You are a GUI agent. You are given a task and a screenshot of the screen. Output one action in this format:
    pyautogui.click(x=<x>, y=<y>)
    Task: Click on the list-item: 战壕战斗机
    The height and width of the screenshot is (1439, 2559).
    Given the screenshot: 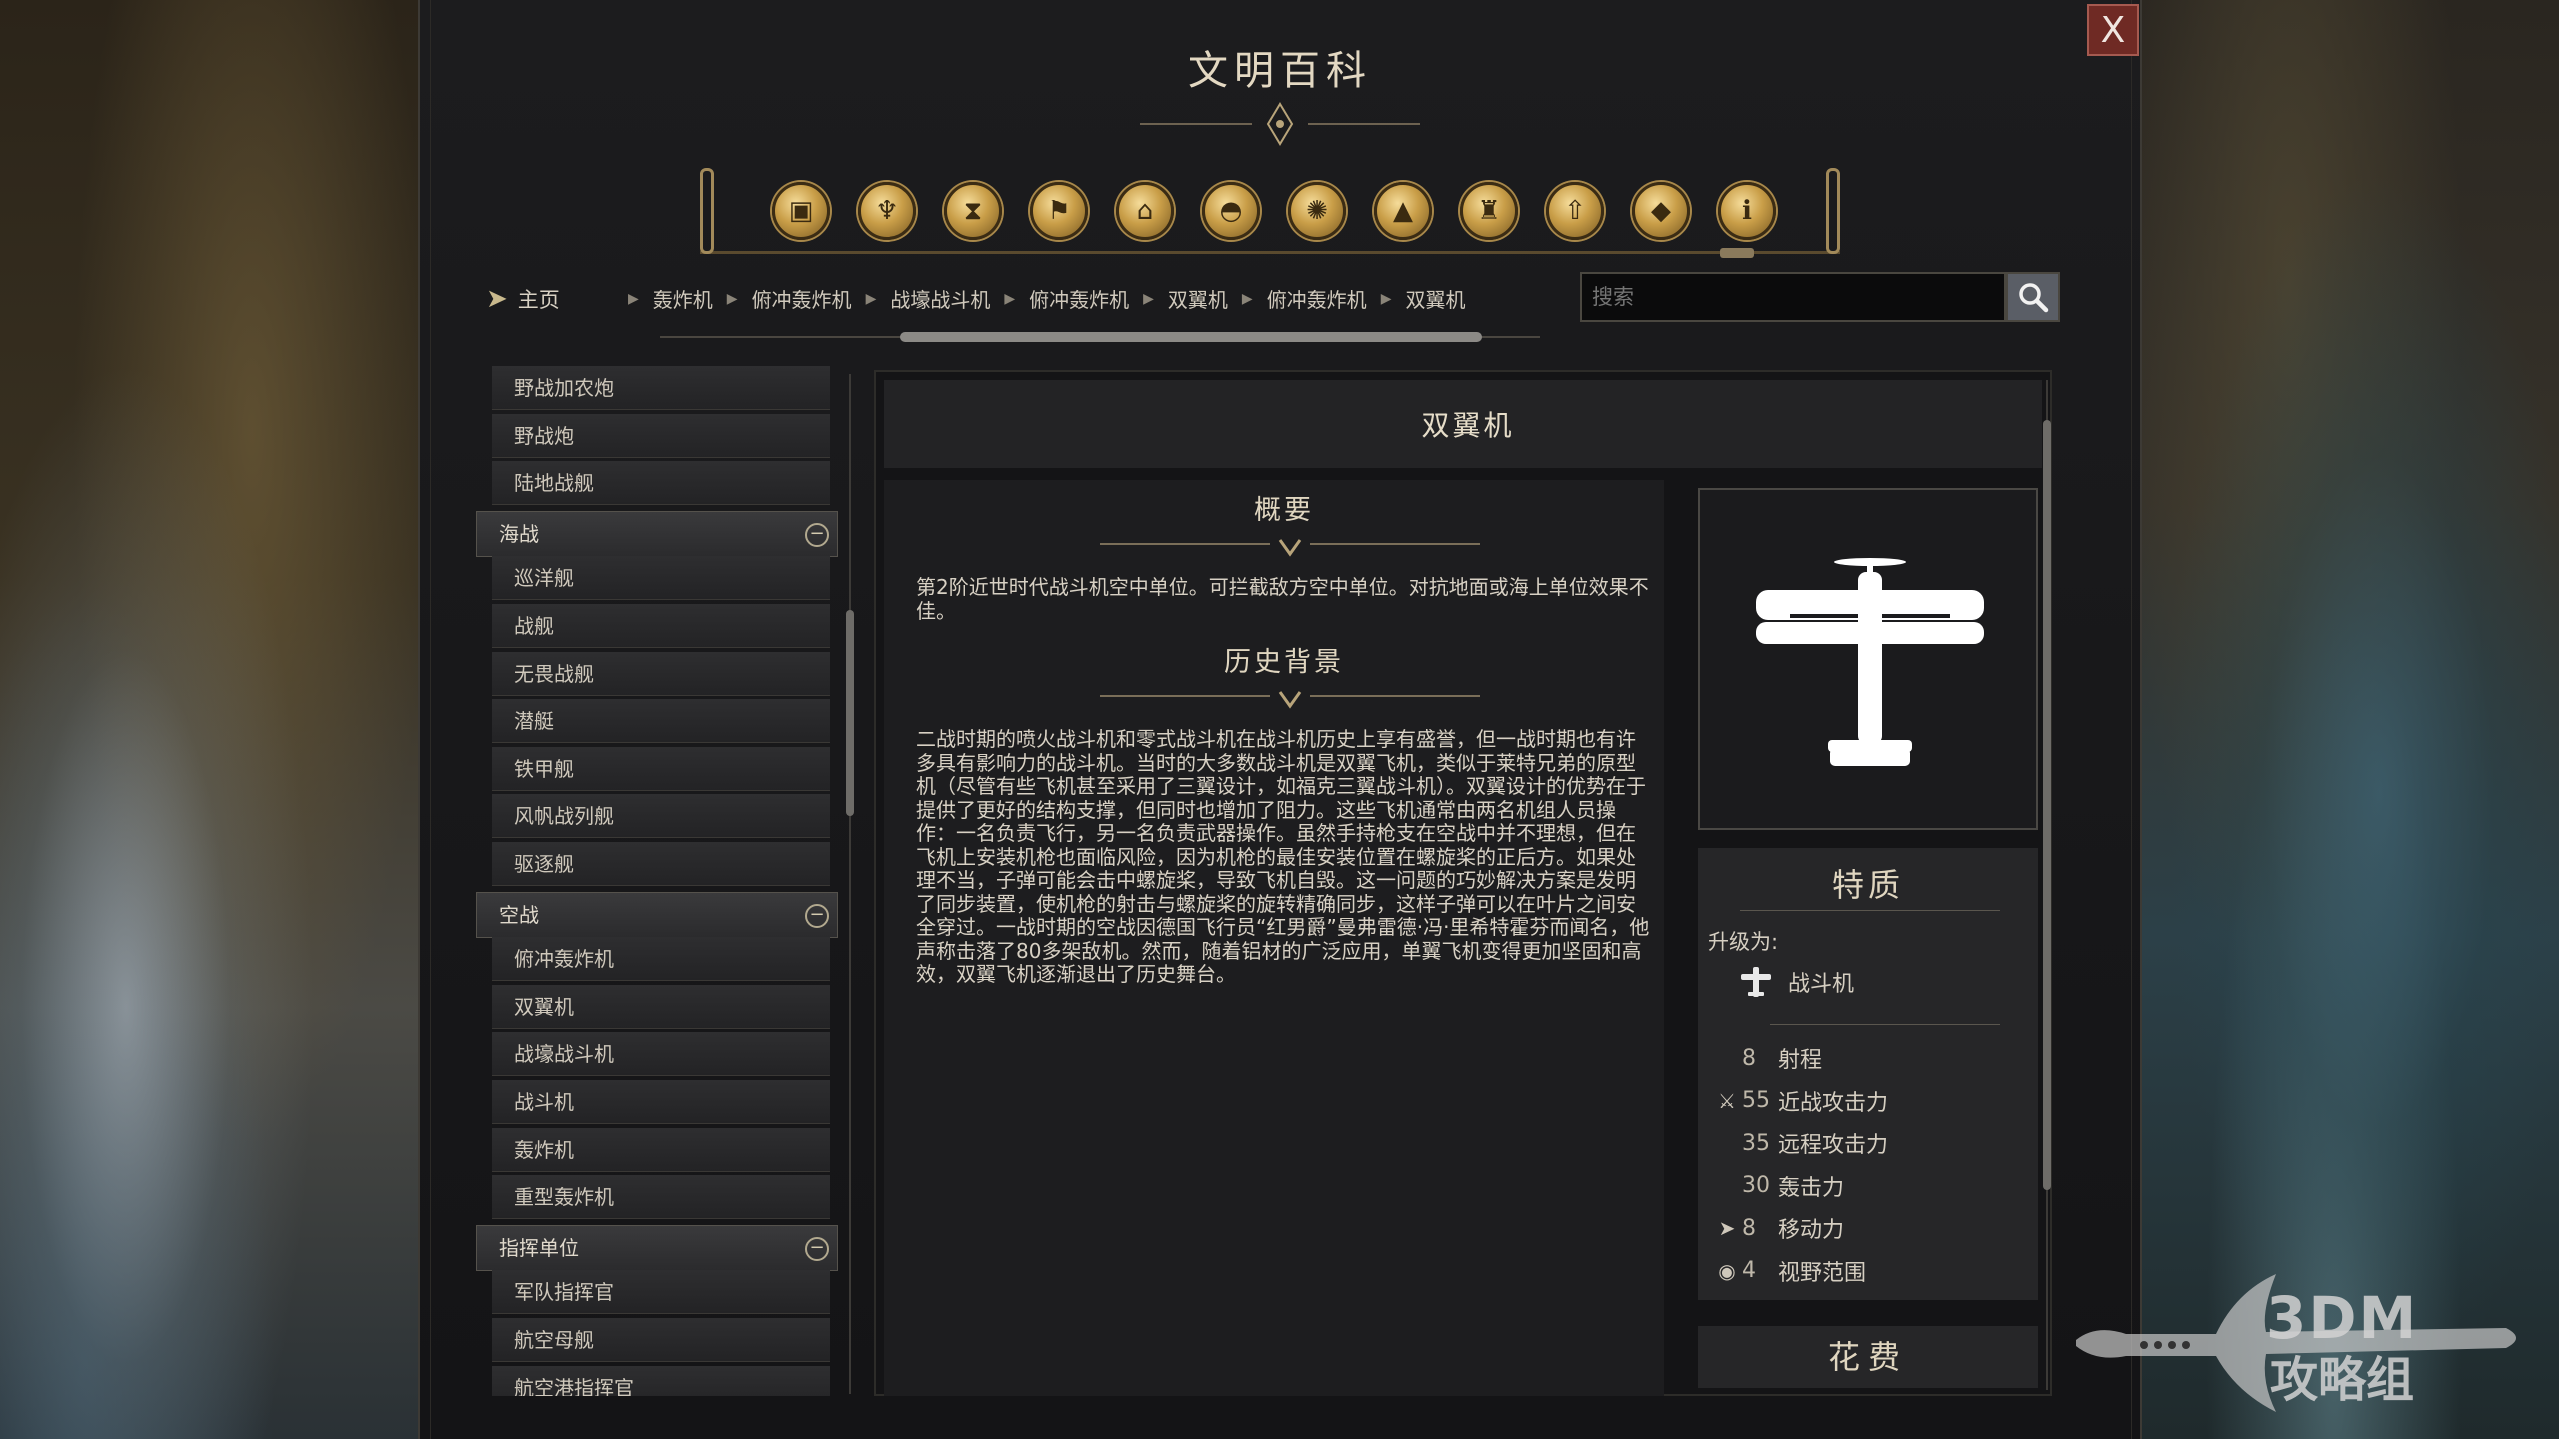 What is the action you would take?
    pyautogui.click(x=661, y=1054)
    